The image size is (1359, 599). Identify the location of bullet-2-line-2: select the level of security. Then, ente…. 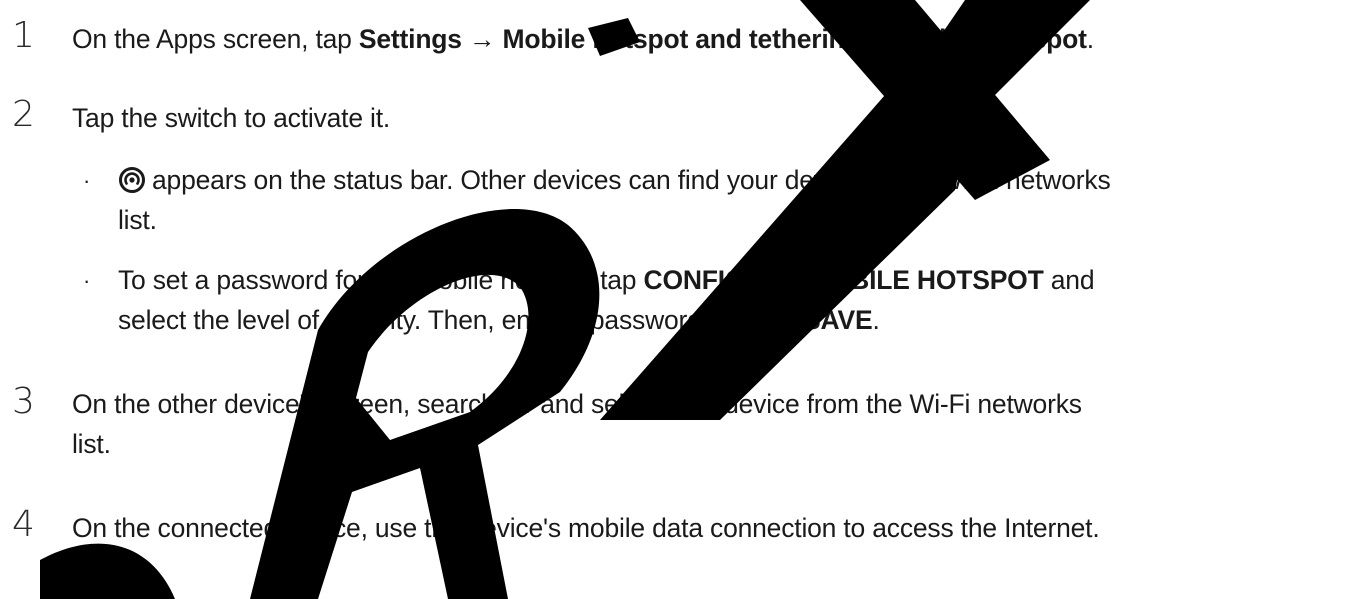
(499, 320).